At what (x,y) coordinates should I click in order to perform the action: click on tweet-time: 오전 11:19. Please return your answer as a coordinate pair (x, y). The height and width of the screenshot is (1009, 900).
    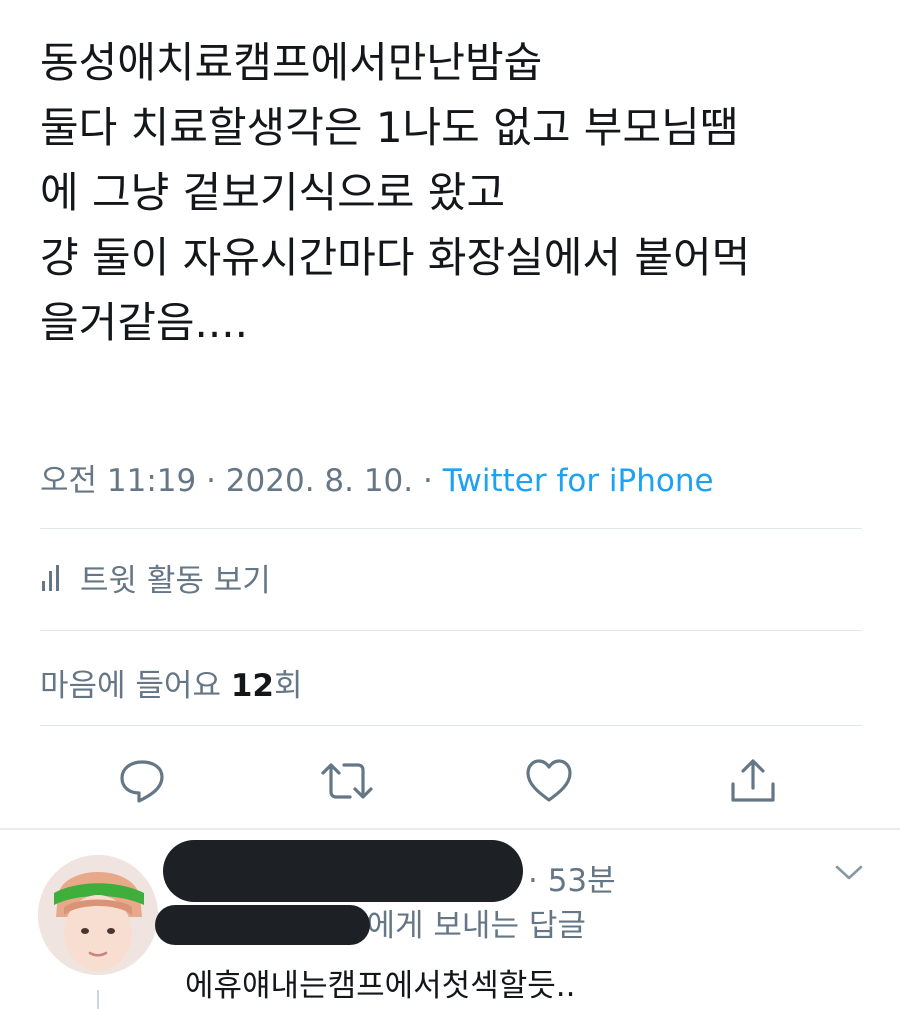
    Looking at the image, I should click on (118, 481).